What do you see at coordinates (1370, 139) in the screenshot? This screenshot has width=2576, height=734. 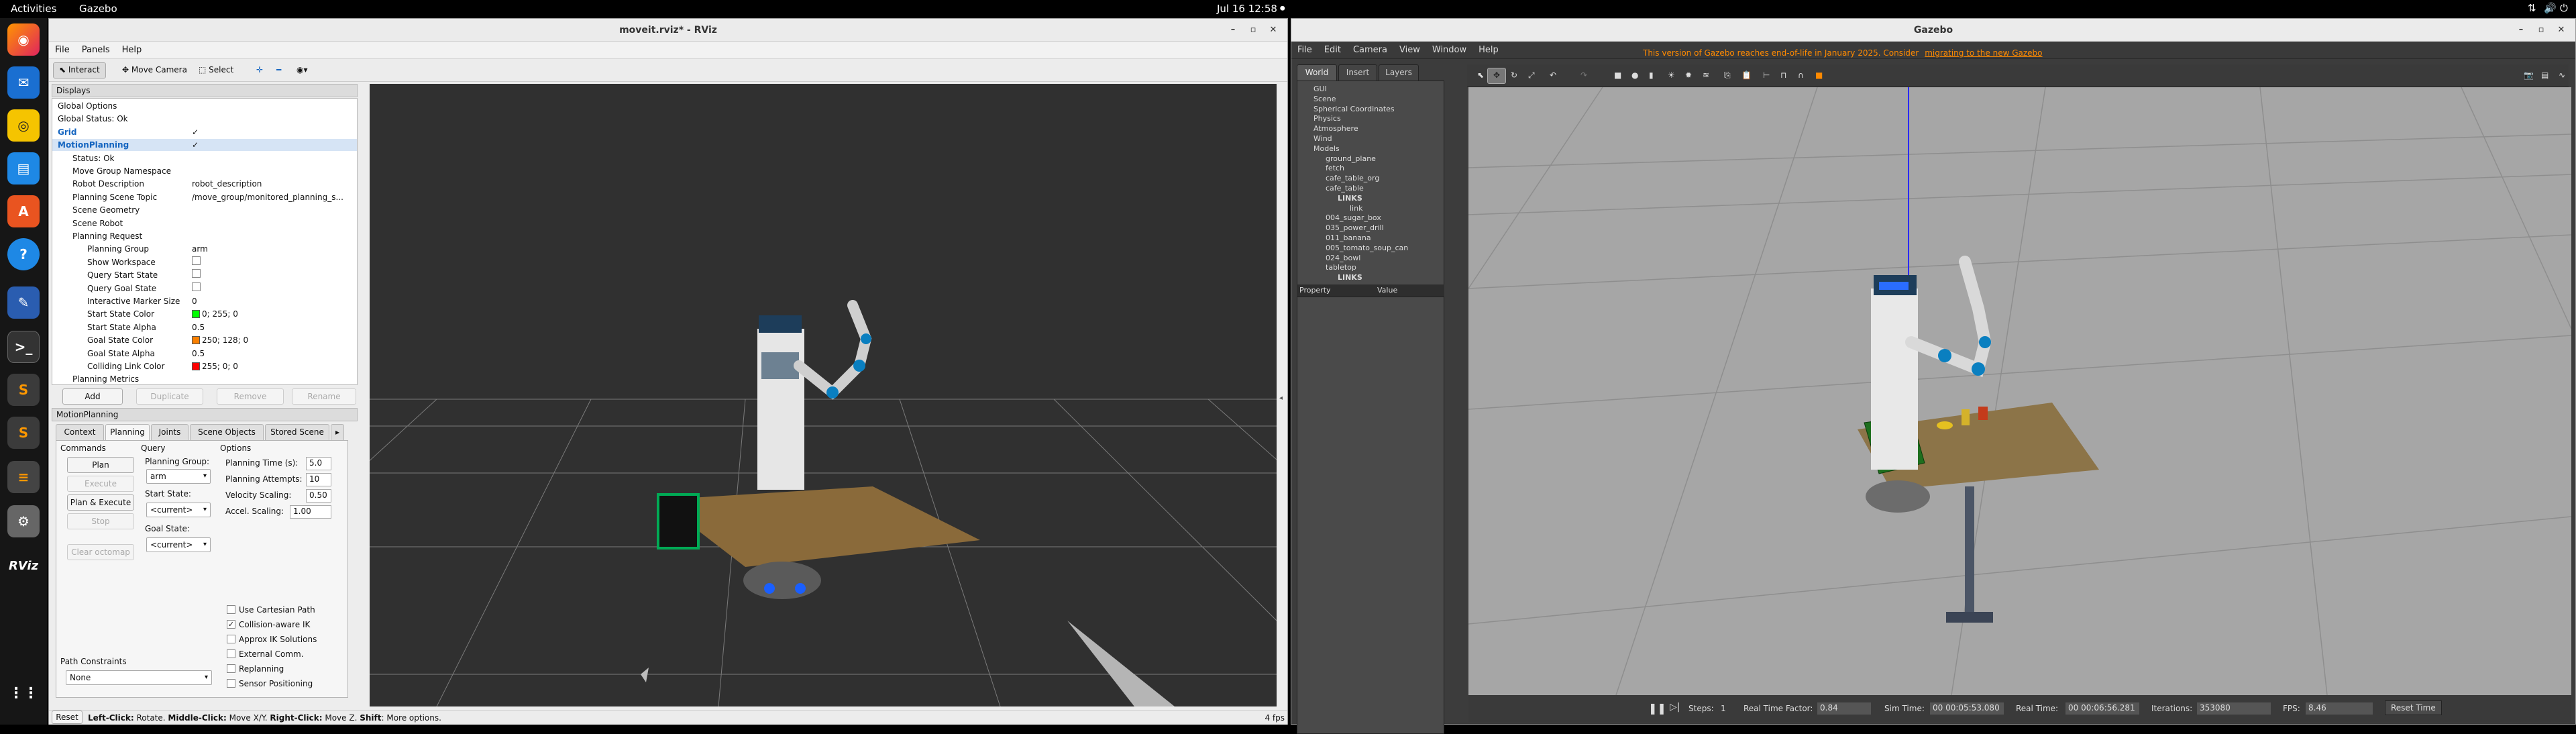 I see `world-tree-item: Wind` at bounding box center [1370, 139].